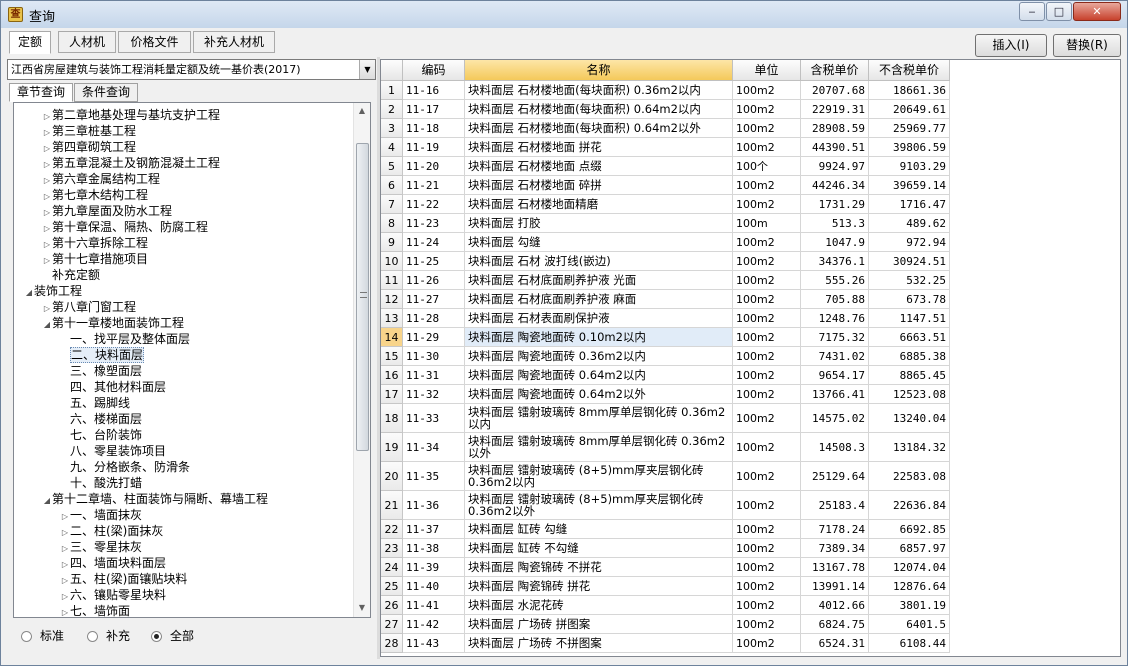 The image size is (1128, 666). I want to click on tree-item: ▷ 第六章金属结构工程, so click(101, 179).